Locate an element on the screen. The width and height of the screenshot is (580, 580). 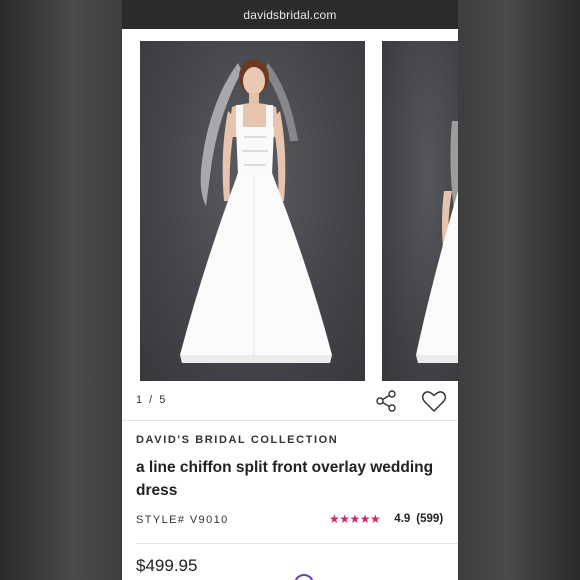
address-bar: davidsbridal.com is located at coordinates (290, 14).